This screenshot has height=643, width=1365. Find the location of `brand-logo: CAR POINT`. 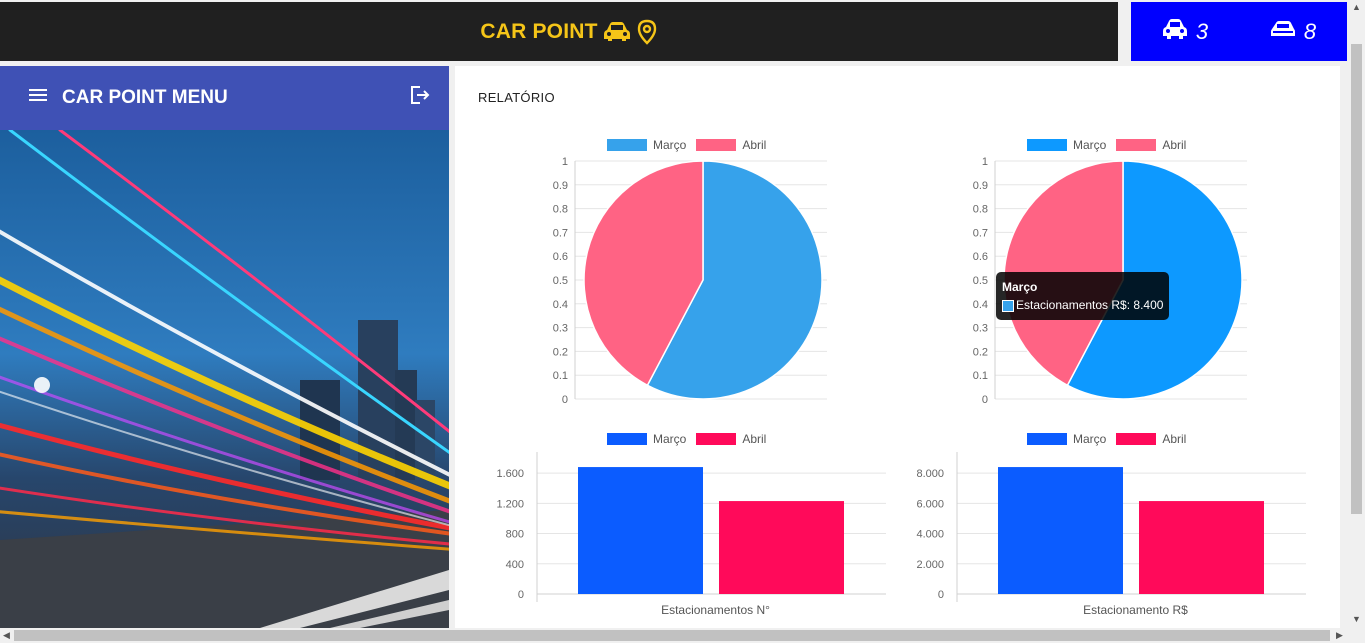

brand-logo: CAR POINT is located at coordinates (568, 32).